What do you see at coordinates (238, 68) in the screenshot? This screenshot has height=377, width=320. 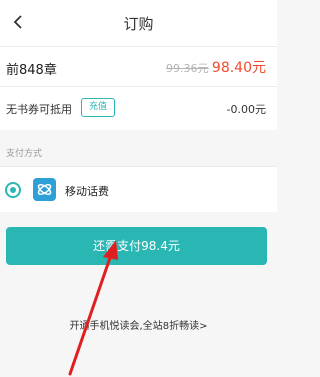 I see `sale-price: 98.40元` at bounding box center [238, 68].